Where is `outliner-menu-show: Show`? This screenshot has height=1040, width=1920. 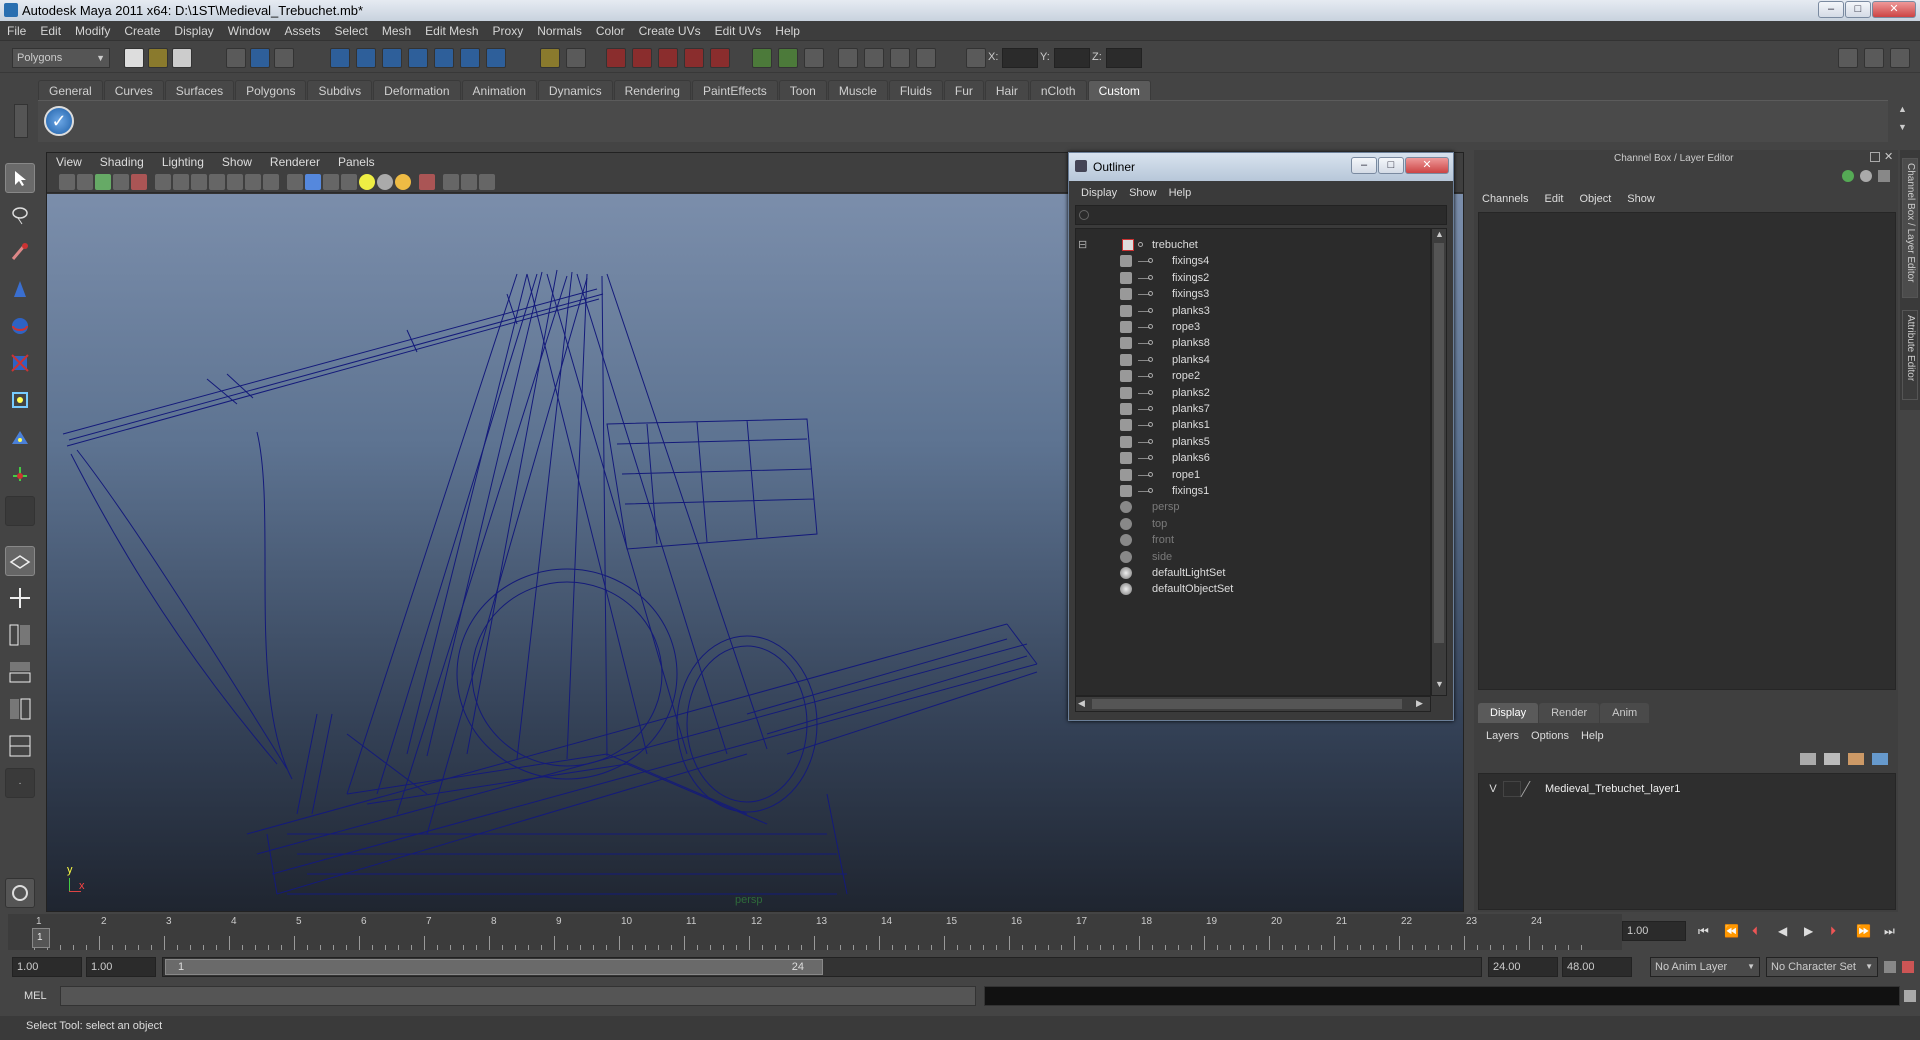
outliner-menu-show: Show is located at coordinates (1143, 193).